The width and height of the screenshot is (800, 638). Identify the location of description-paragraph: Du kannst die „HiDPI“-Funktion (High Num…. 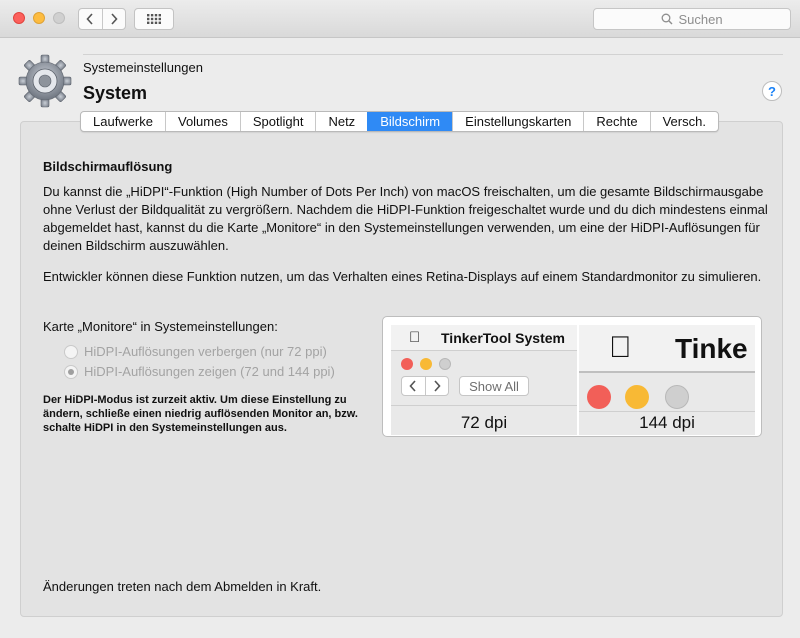
(405, 218).